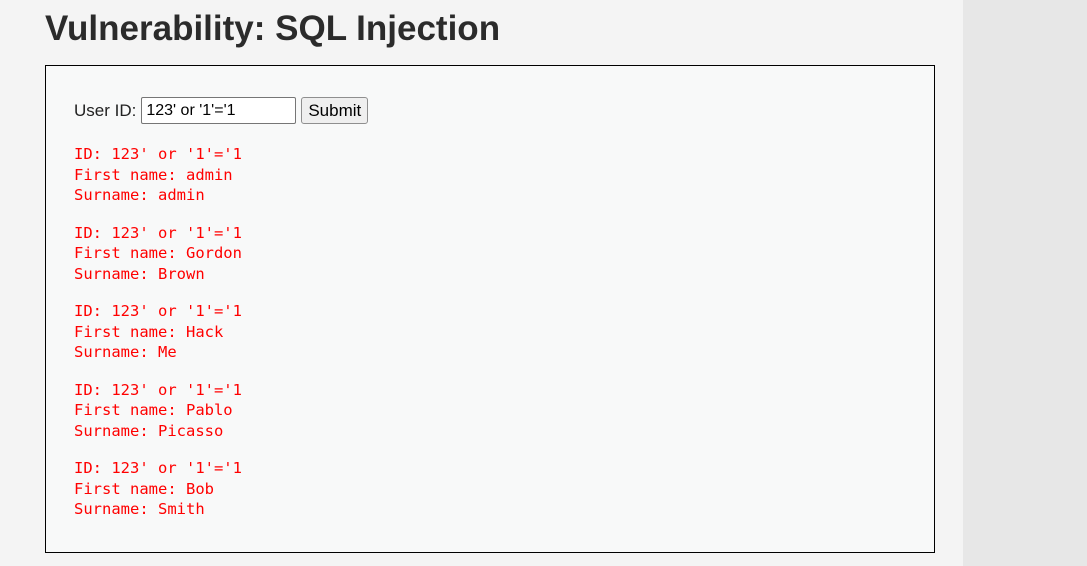 This screenshot has width=1087, height=566. I want to click on result-surname: Surname: admin, so click(139, 195).